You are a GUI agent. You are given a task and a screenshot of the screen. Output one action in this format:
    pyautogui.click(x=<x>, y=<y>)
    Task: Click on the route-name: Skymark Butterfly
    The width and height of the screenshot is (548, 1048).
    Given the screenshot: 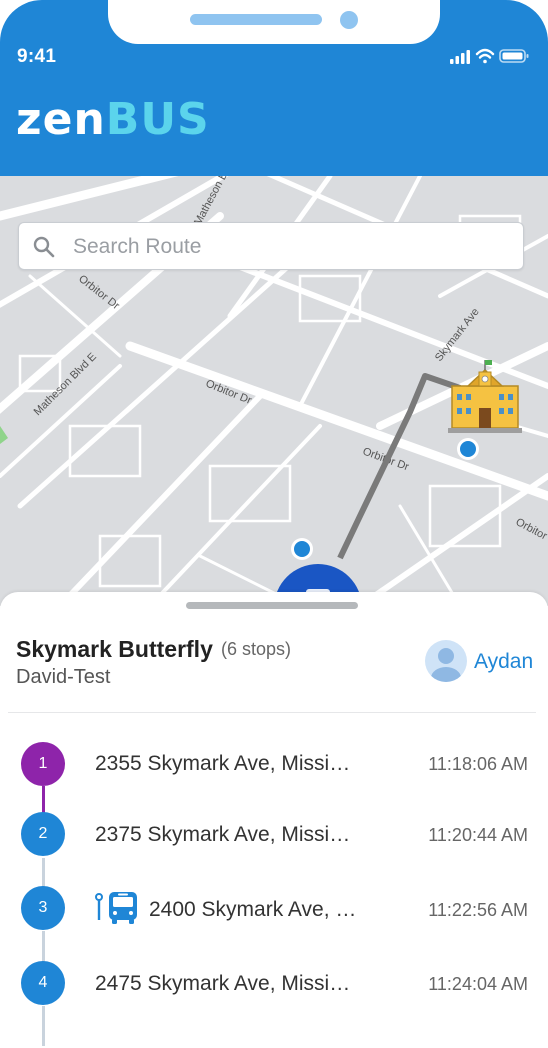 What is the action you would take?
    pyautogui.click(x=114, y=649)
    